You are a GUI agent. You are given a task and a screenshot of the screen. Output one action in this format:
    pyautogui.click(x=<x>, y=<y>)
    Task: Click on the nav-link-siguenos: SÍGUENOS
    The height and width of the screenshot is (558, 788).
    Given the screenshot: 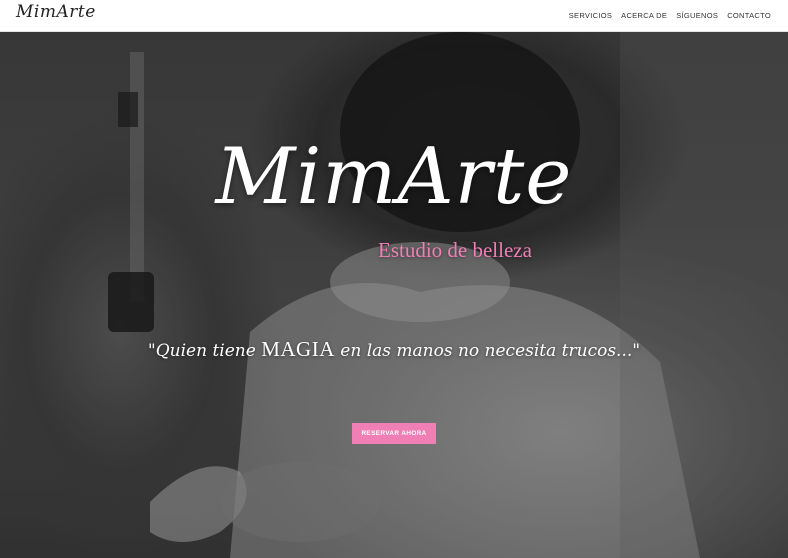 What is the action you would take?
    pyautogui.click(x=697, y=15)
    